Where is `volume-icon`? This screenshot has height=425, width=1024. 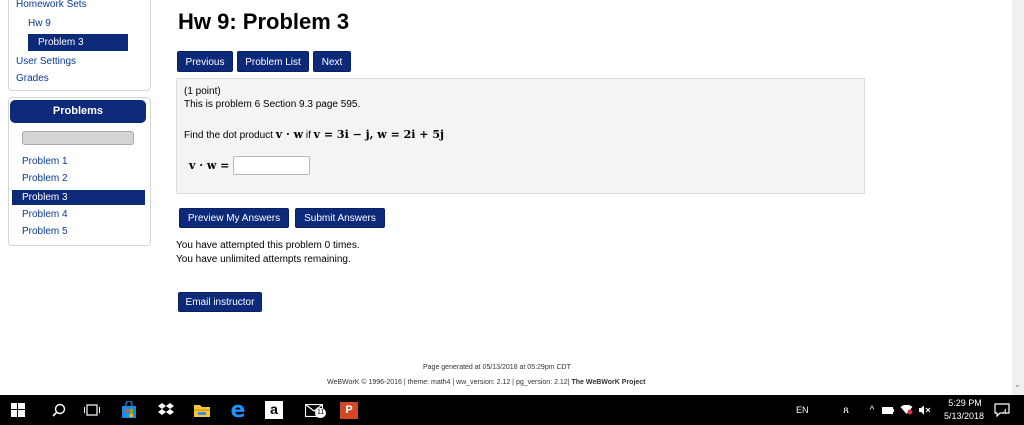
volume-icon is located at coordinates (924, 410).